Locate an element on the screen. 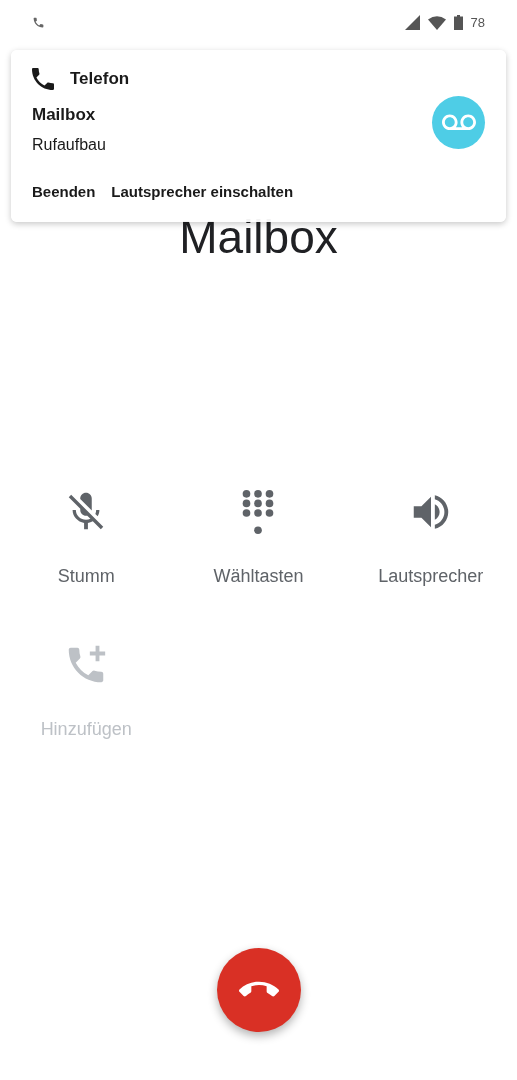 Image resolution: width=517 pixels, height=1080 pixels. battery-icon is located at coordinates (458, 22).